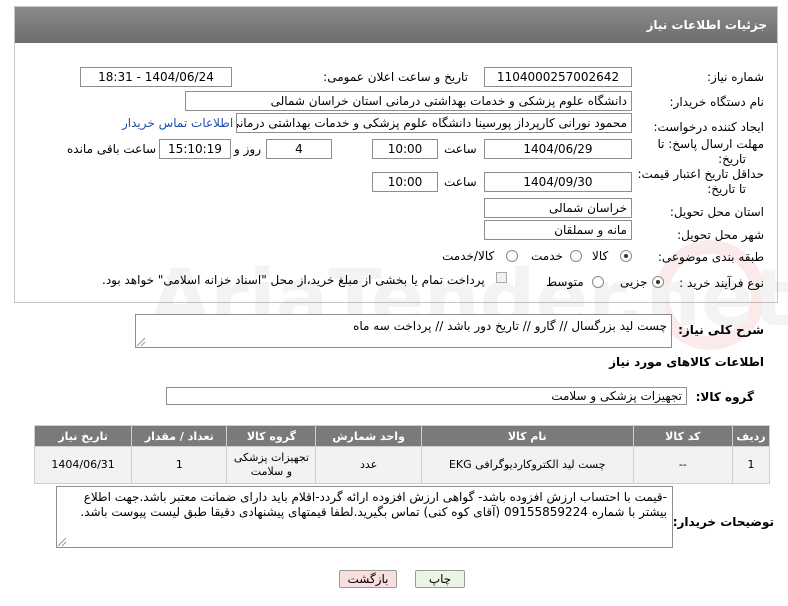 This screenshot has height=606, width=788. What do you see at coordinates (395, 77) in the screenshot?
I see `announce-label: تاریخ و ساعت اعلان عمومی:` at bounding box center [395, 77].